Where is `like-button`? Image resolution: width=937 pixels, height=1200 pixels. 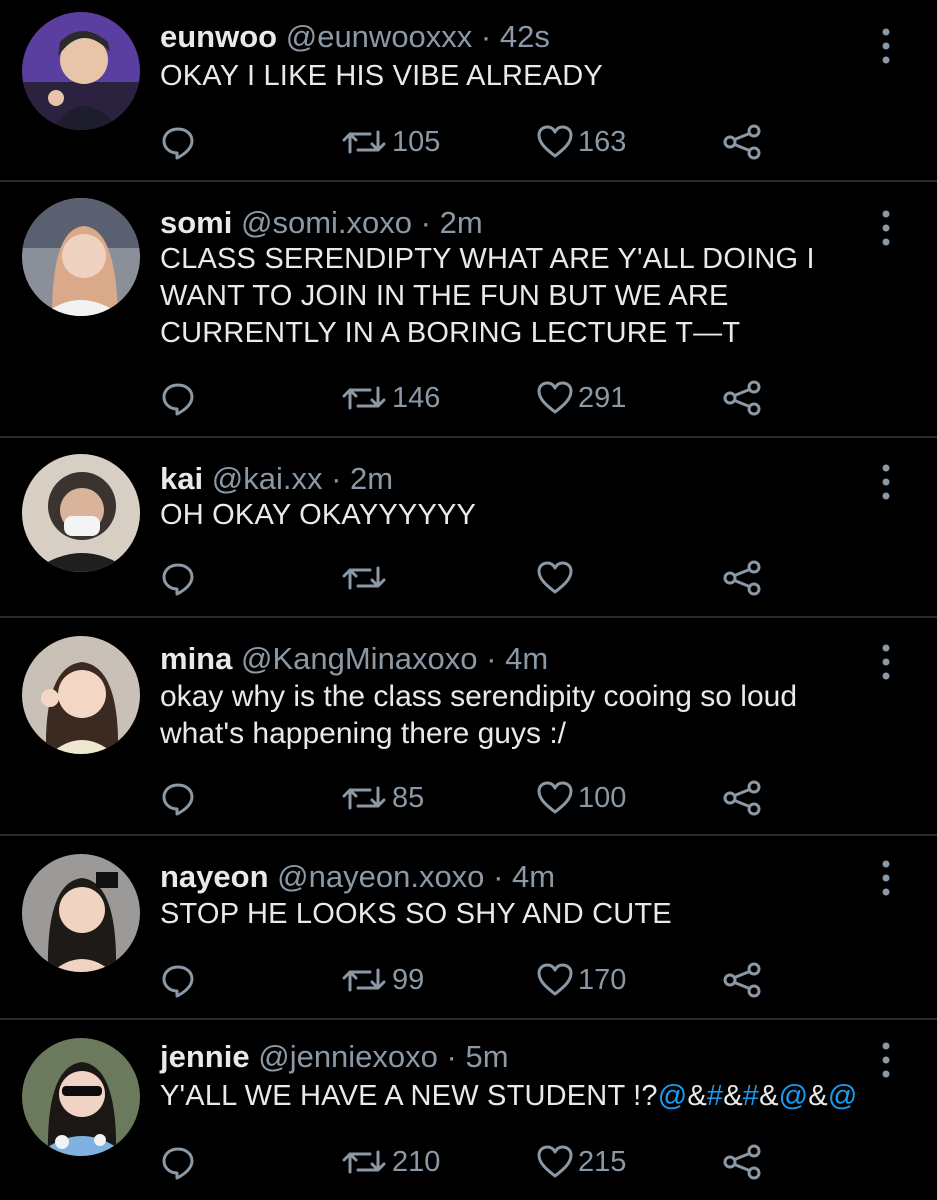
like-button is located at coordinates (557, 578).